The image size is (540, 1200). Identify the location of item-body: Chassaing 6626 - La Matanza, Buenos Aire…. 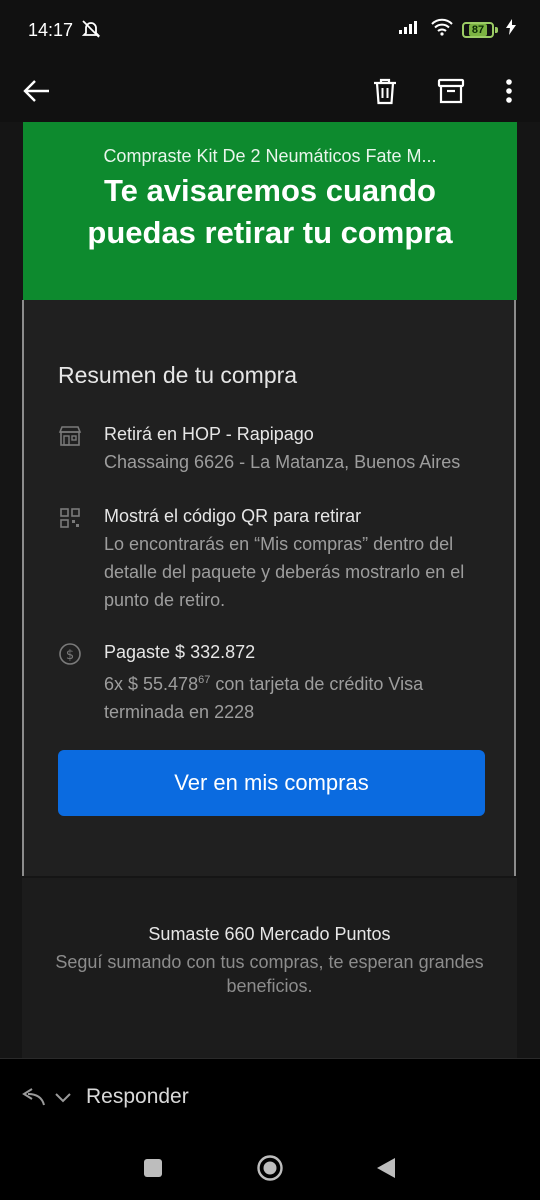
(282, 462).